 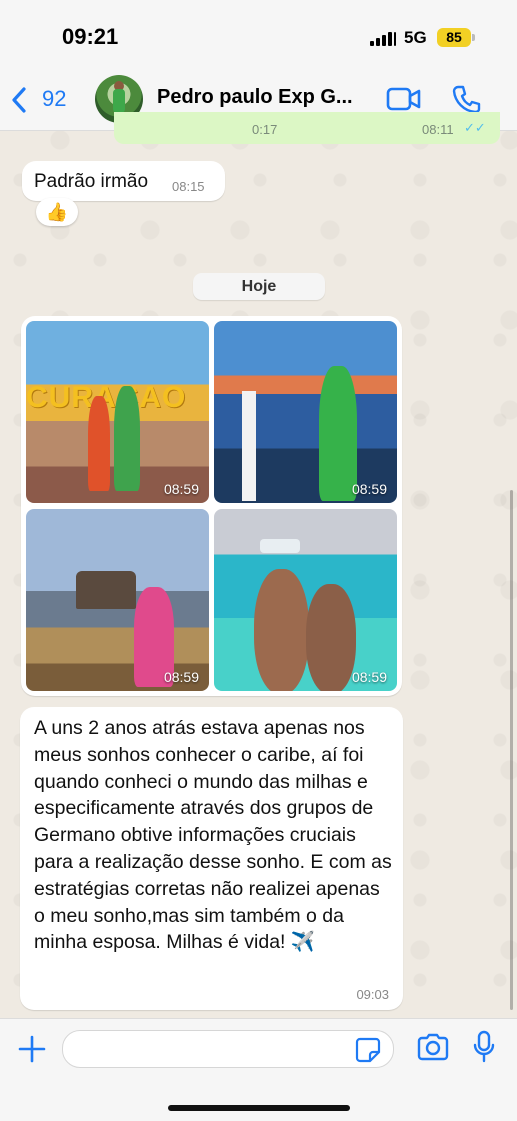 I want to click on message-composer, so click(x=258, y=1069).